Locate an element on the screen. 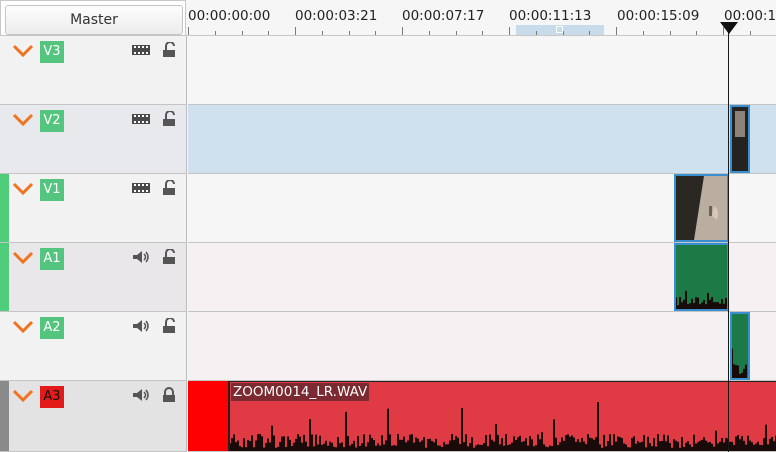  track-lane-v1 is located at coordinates (482, 208).